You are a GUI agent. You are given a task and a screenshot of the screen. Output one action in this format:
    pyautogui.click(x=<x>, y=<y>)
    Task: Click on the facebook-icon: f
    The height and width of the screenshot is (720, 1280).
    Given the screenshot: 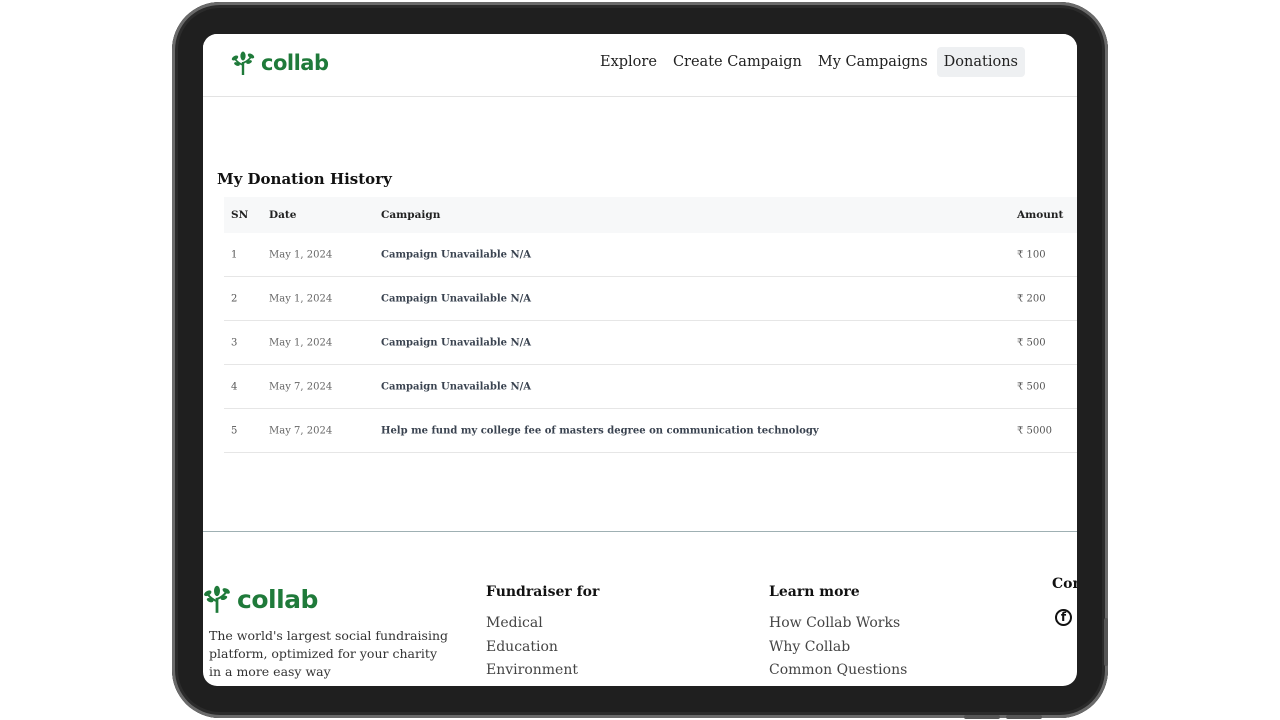 What is the action you would take?
    pyautogui.click(x=1063, y=617)
    